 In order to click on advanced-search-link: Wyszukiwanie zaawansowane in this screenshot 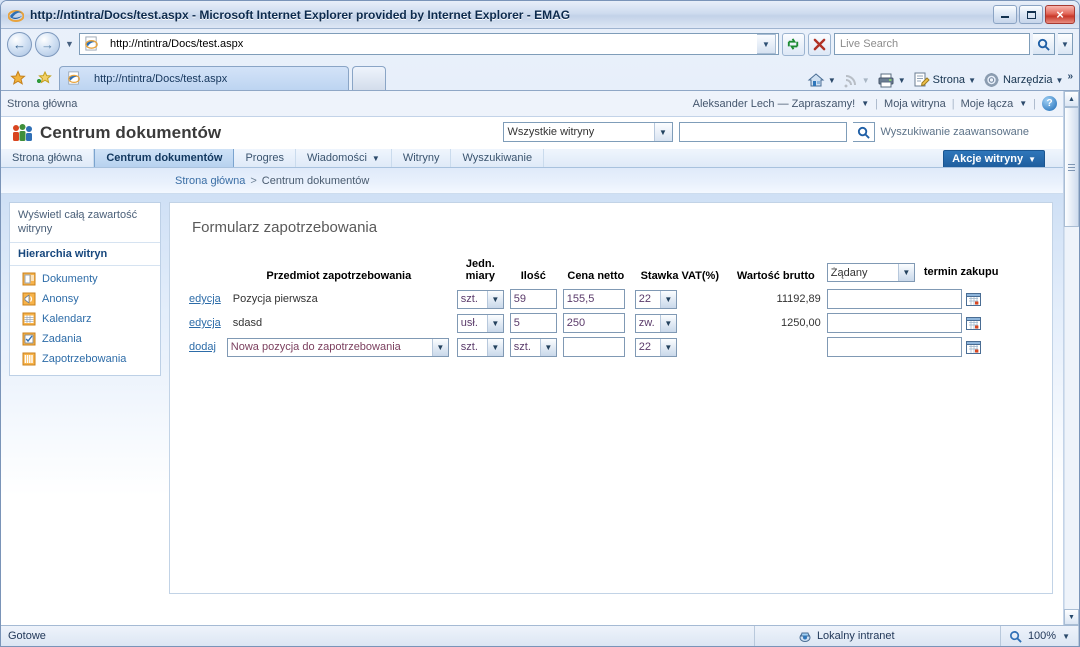, I will do `click(955, 132)`.